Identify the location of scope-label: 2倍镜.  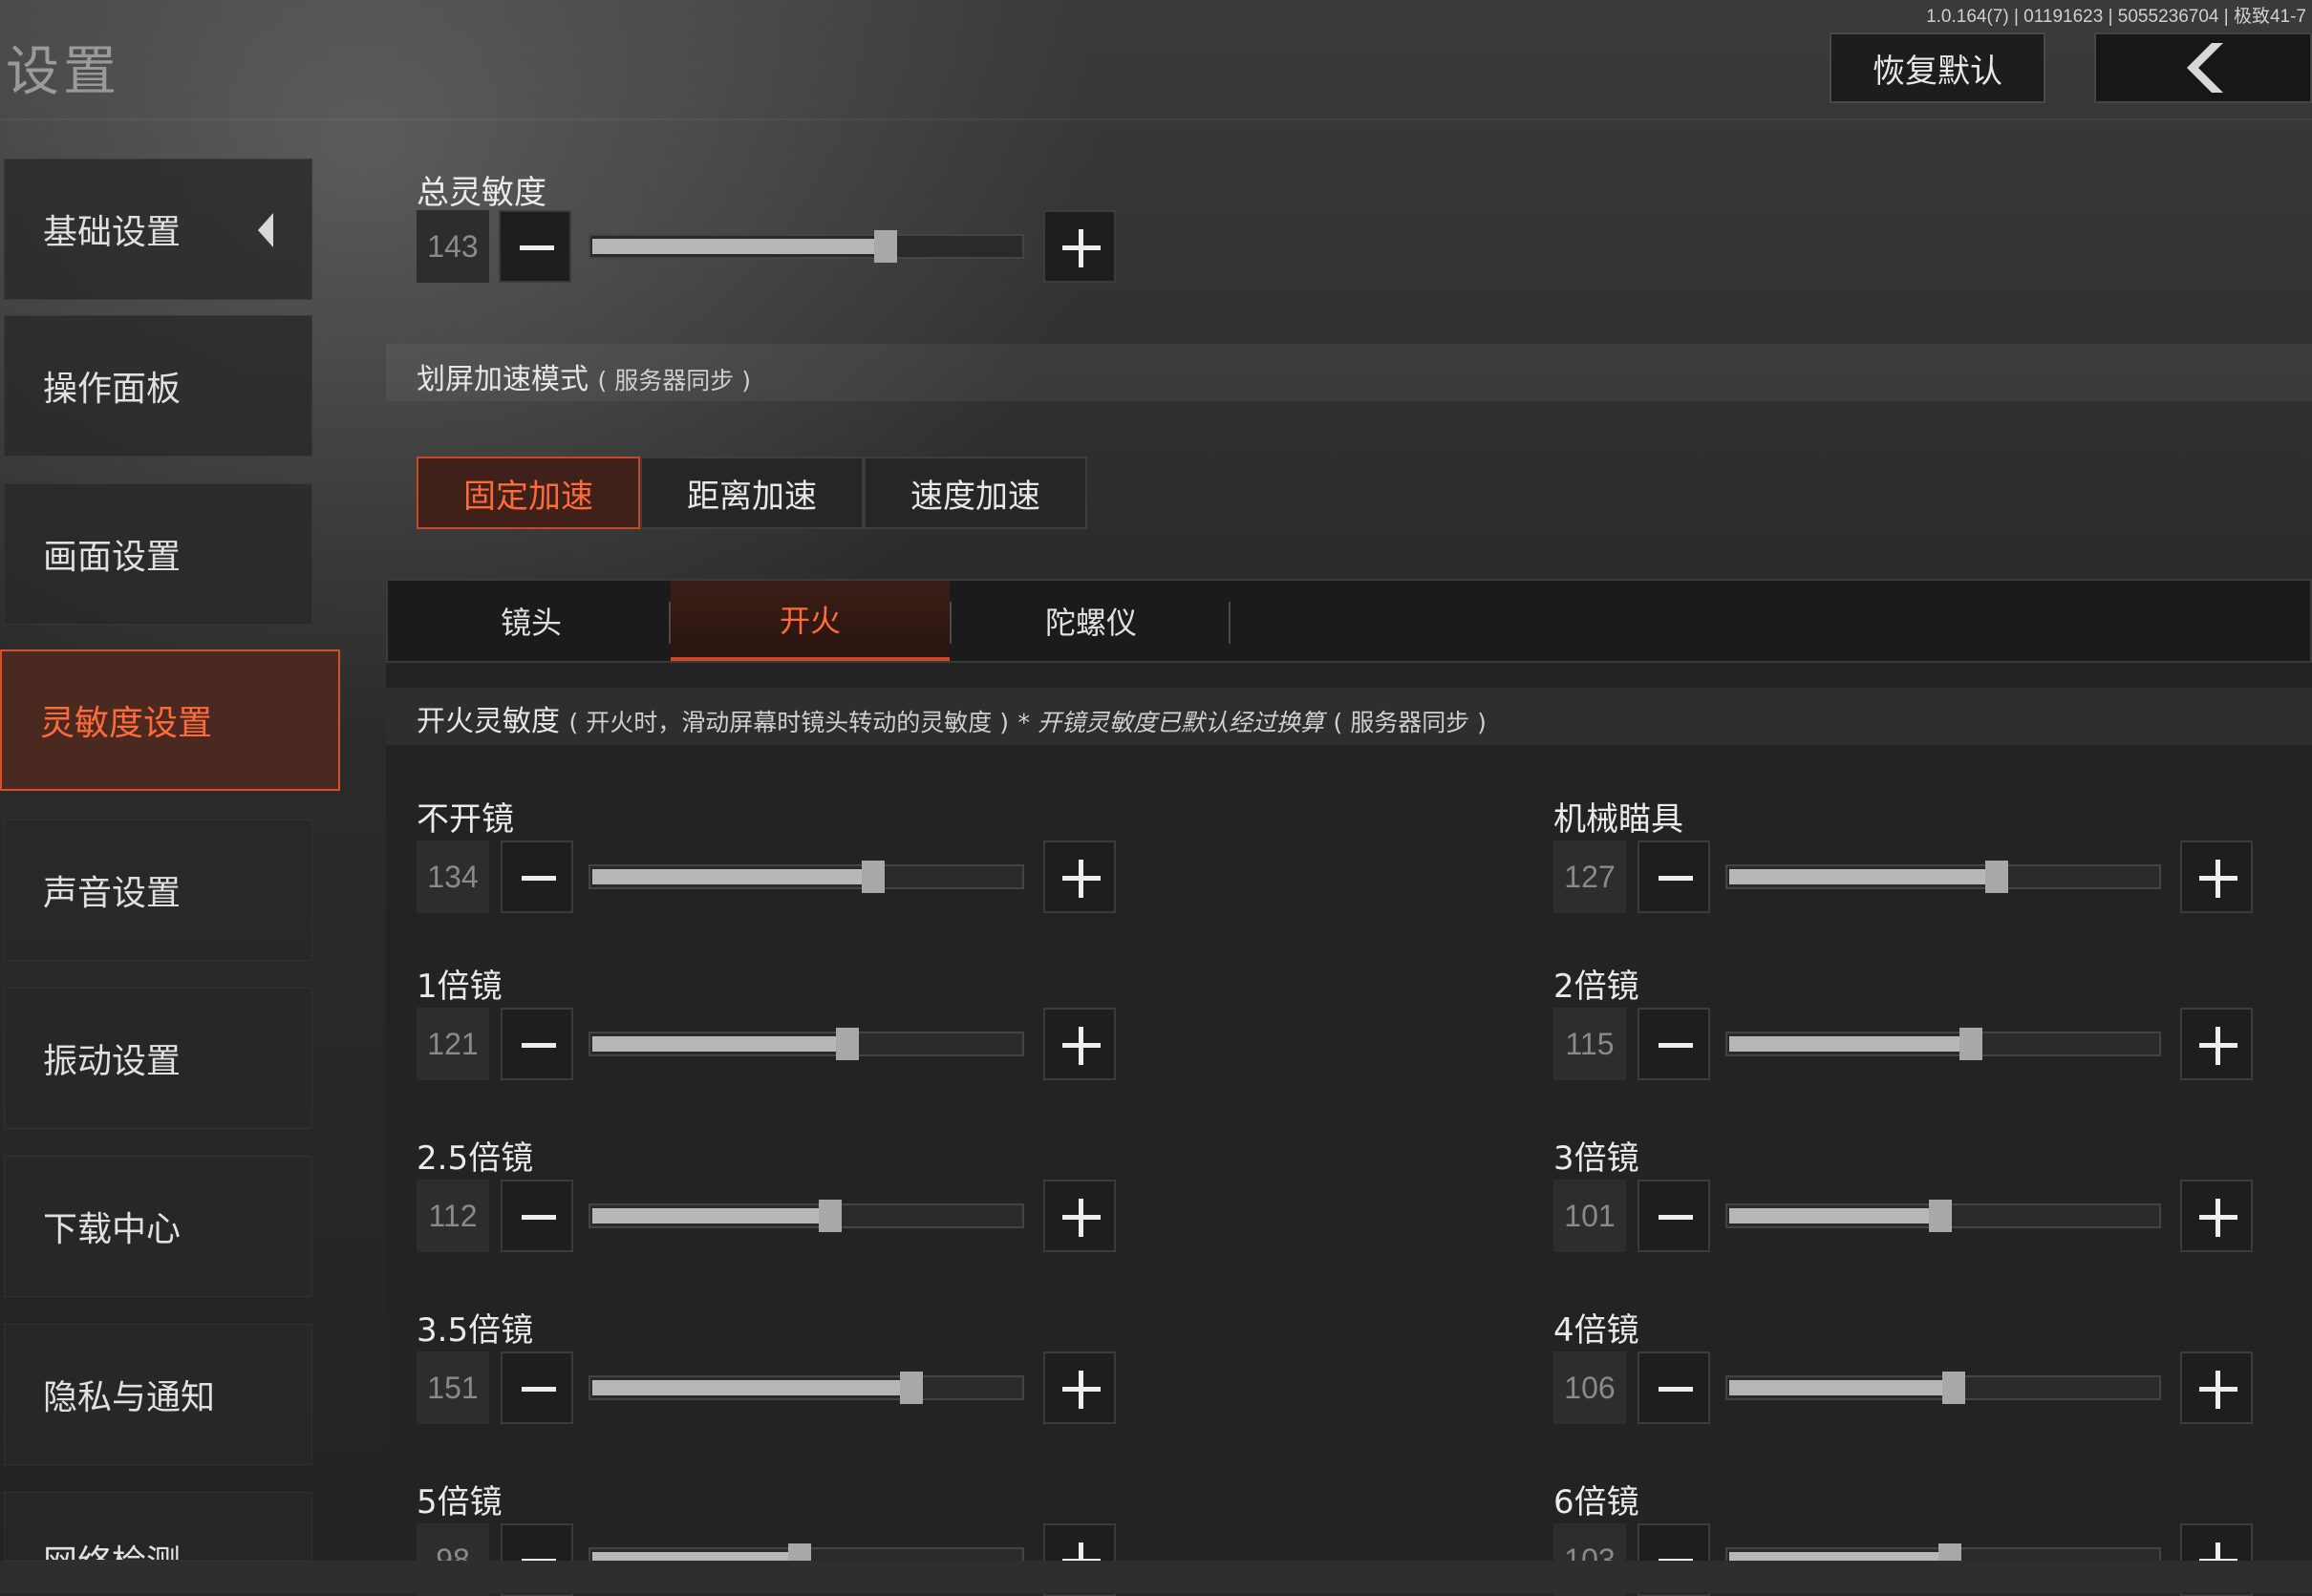
(1596, 987).